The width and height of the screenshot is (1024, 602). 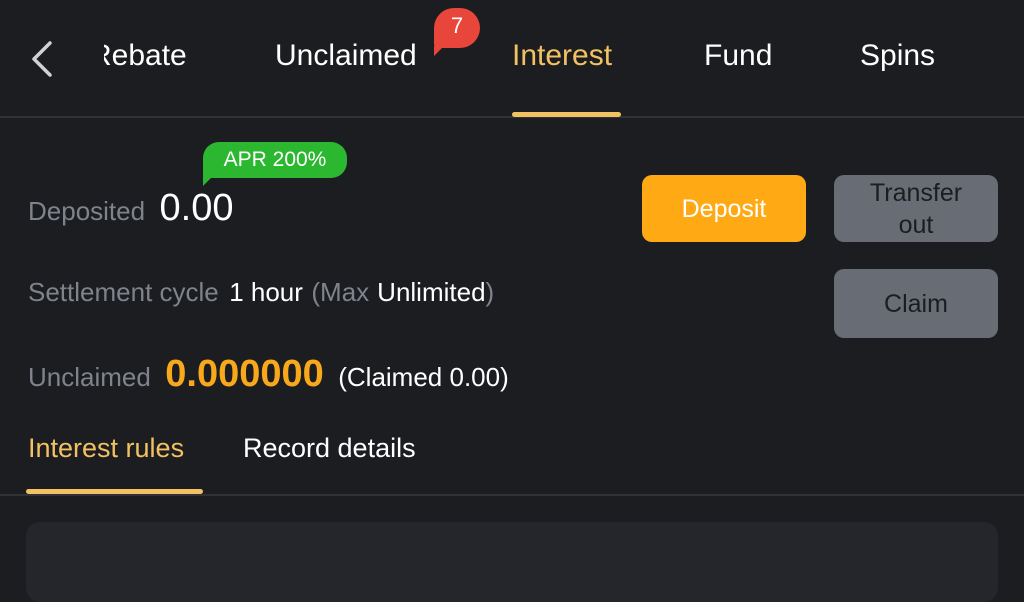 I want to click on transfer-out-line2: out, so click(x=916, y=224).